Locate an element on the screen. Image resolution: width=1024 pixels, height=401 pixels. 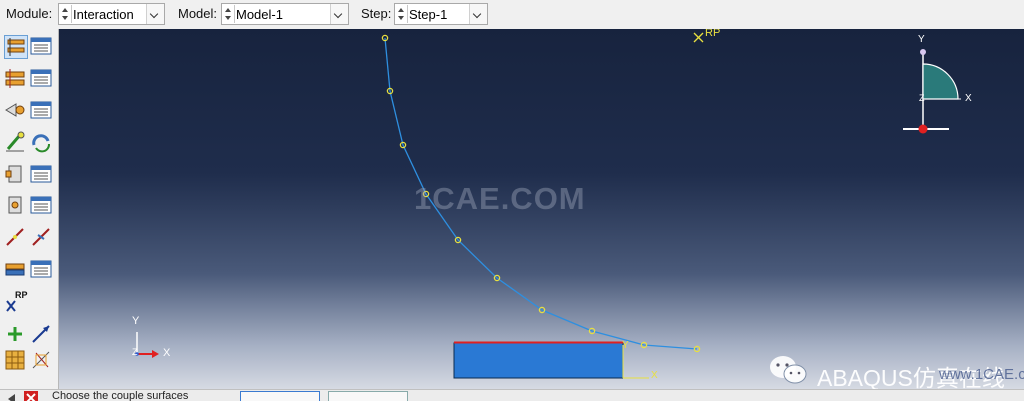
watermark-center: 1CAE.COM is located at coordinates (500, 198).